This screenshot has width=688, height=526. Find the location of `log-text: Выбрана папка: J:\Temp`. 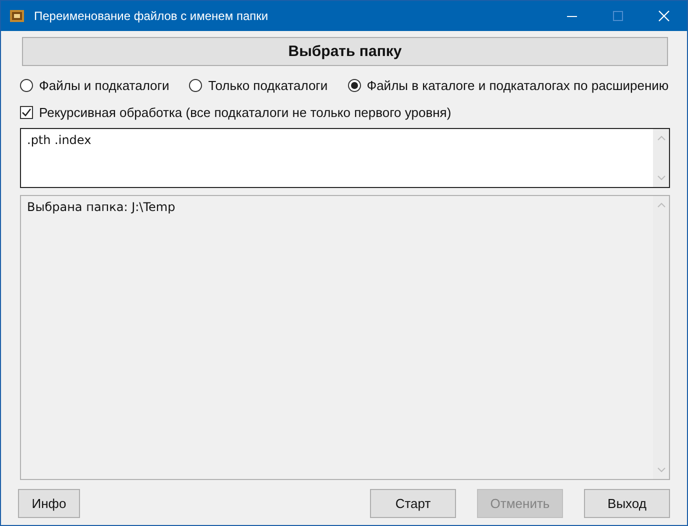

log-text: Выбрана папка: J:\Temp is located at coordinates (101, 207).